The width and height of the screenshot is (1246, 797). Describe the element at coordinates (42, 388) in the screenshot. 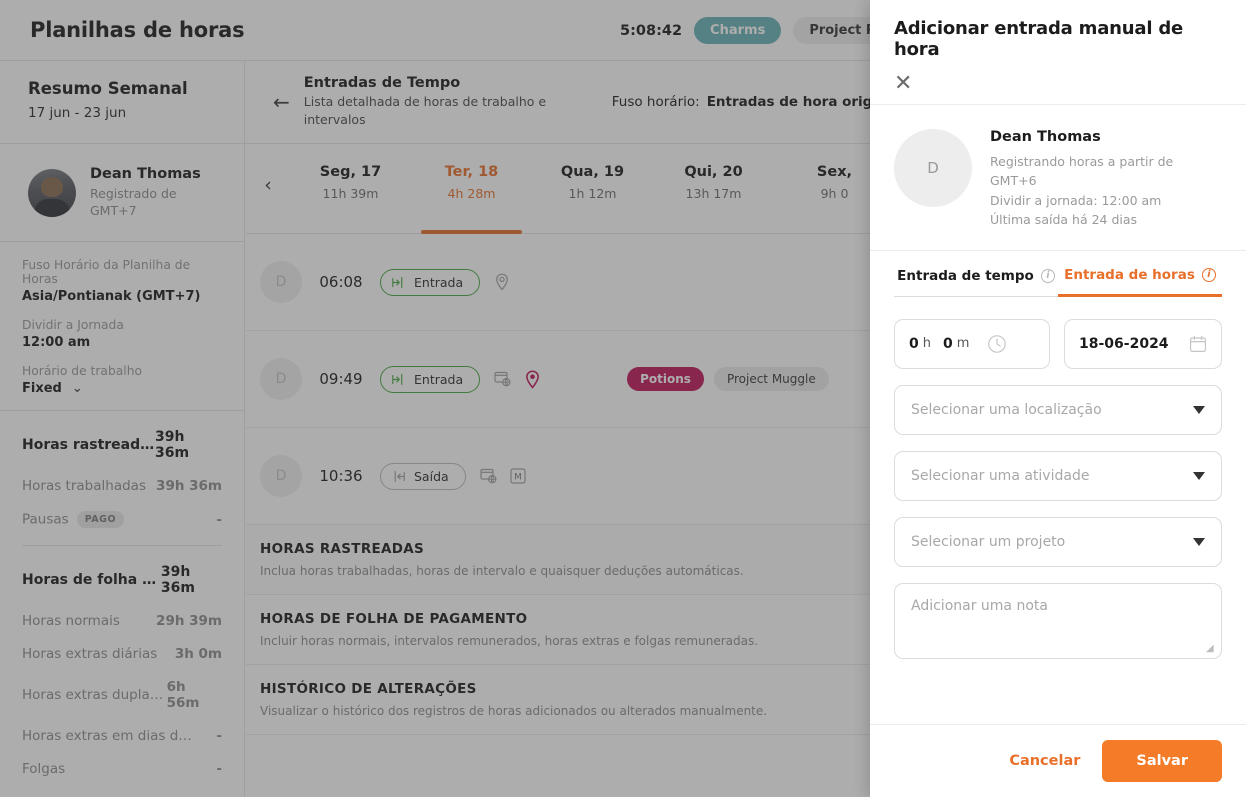

I see `schedule-value: Fixed` at that location.